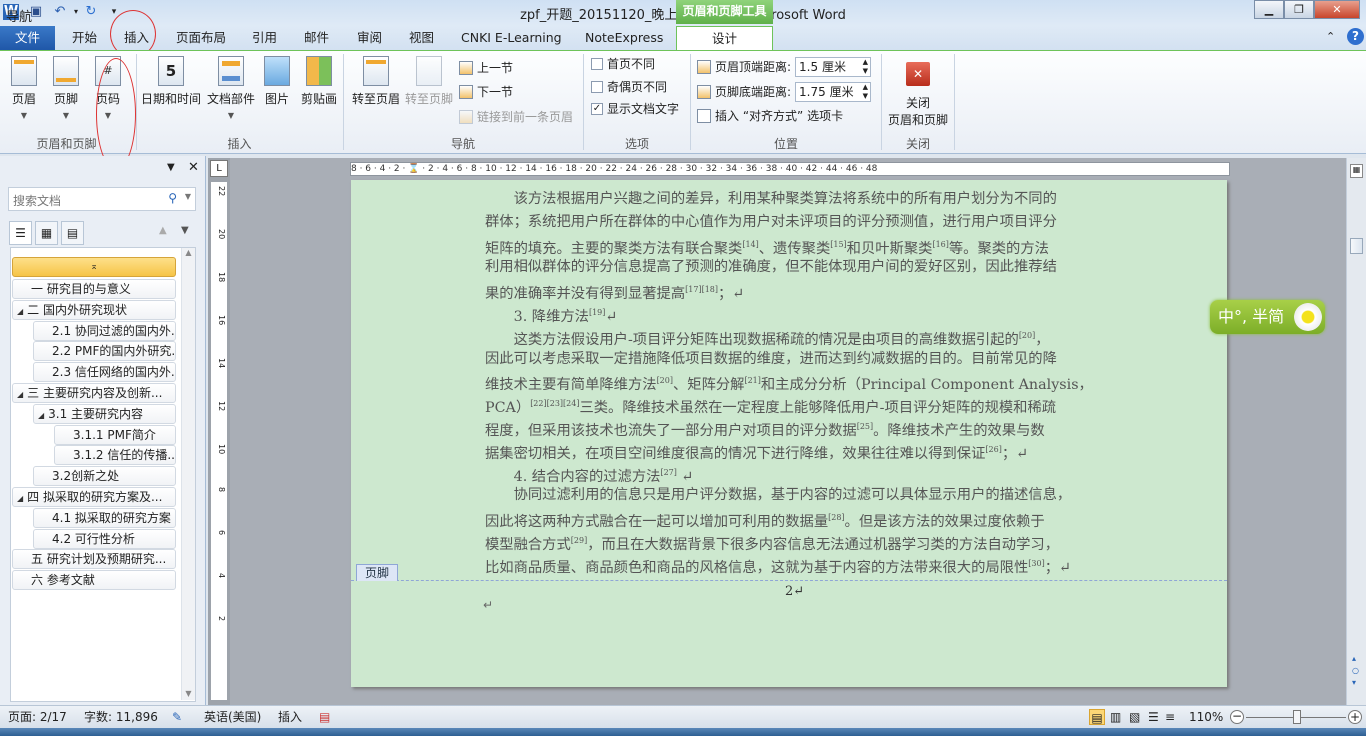 This screenshot has height=736, width=1366. Describe the element at coordinates (369, 38) in the screenshot. I see `tab-review: 审阅` at that location.